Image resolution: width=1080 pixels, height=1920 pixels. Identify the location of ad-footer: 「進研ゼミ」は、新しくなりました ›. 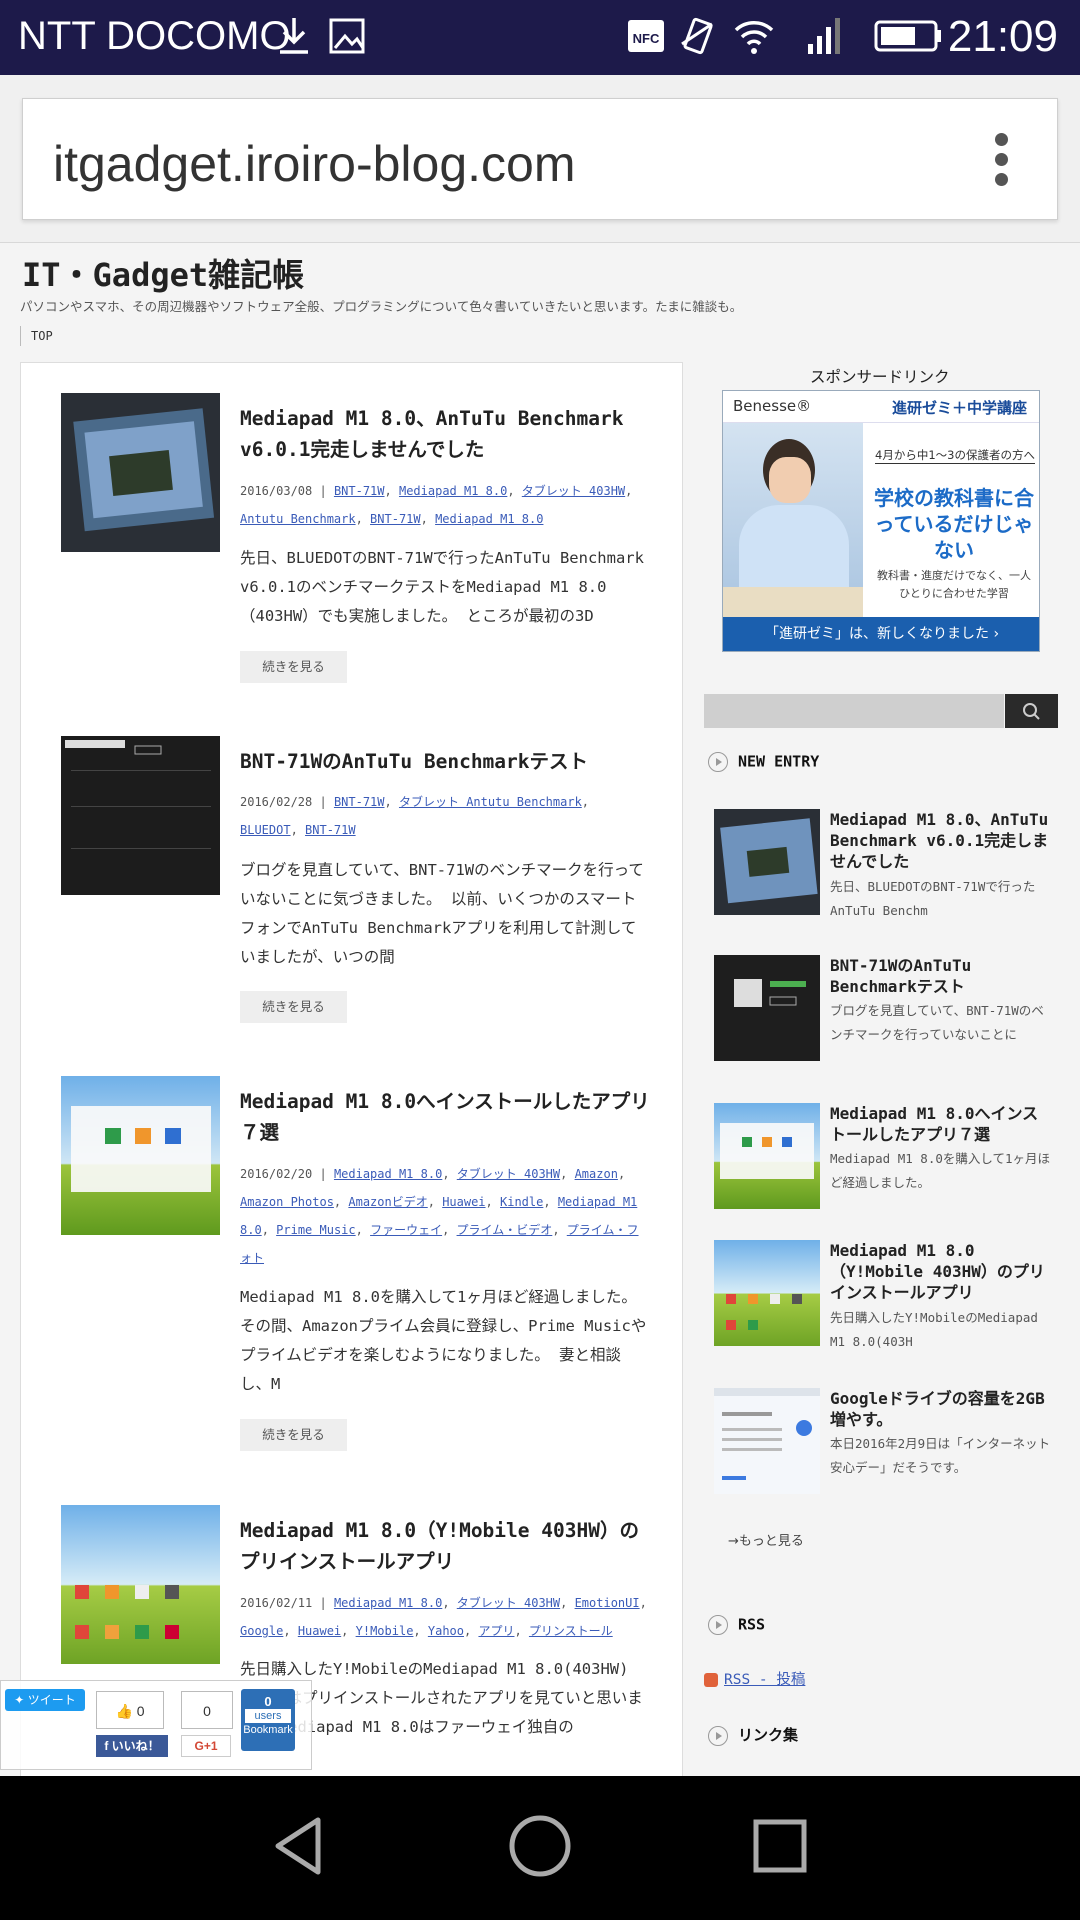
(881, 634).